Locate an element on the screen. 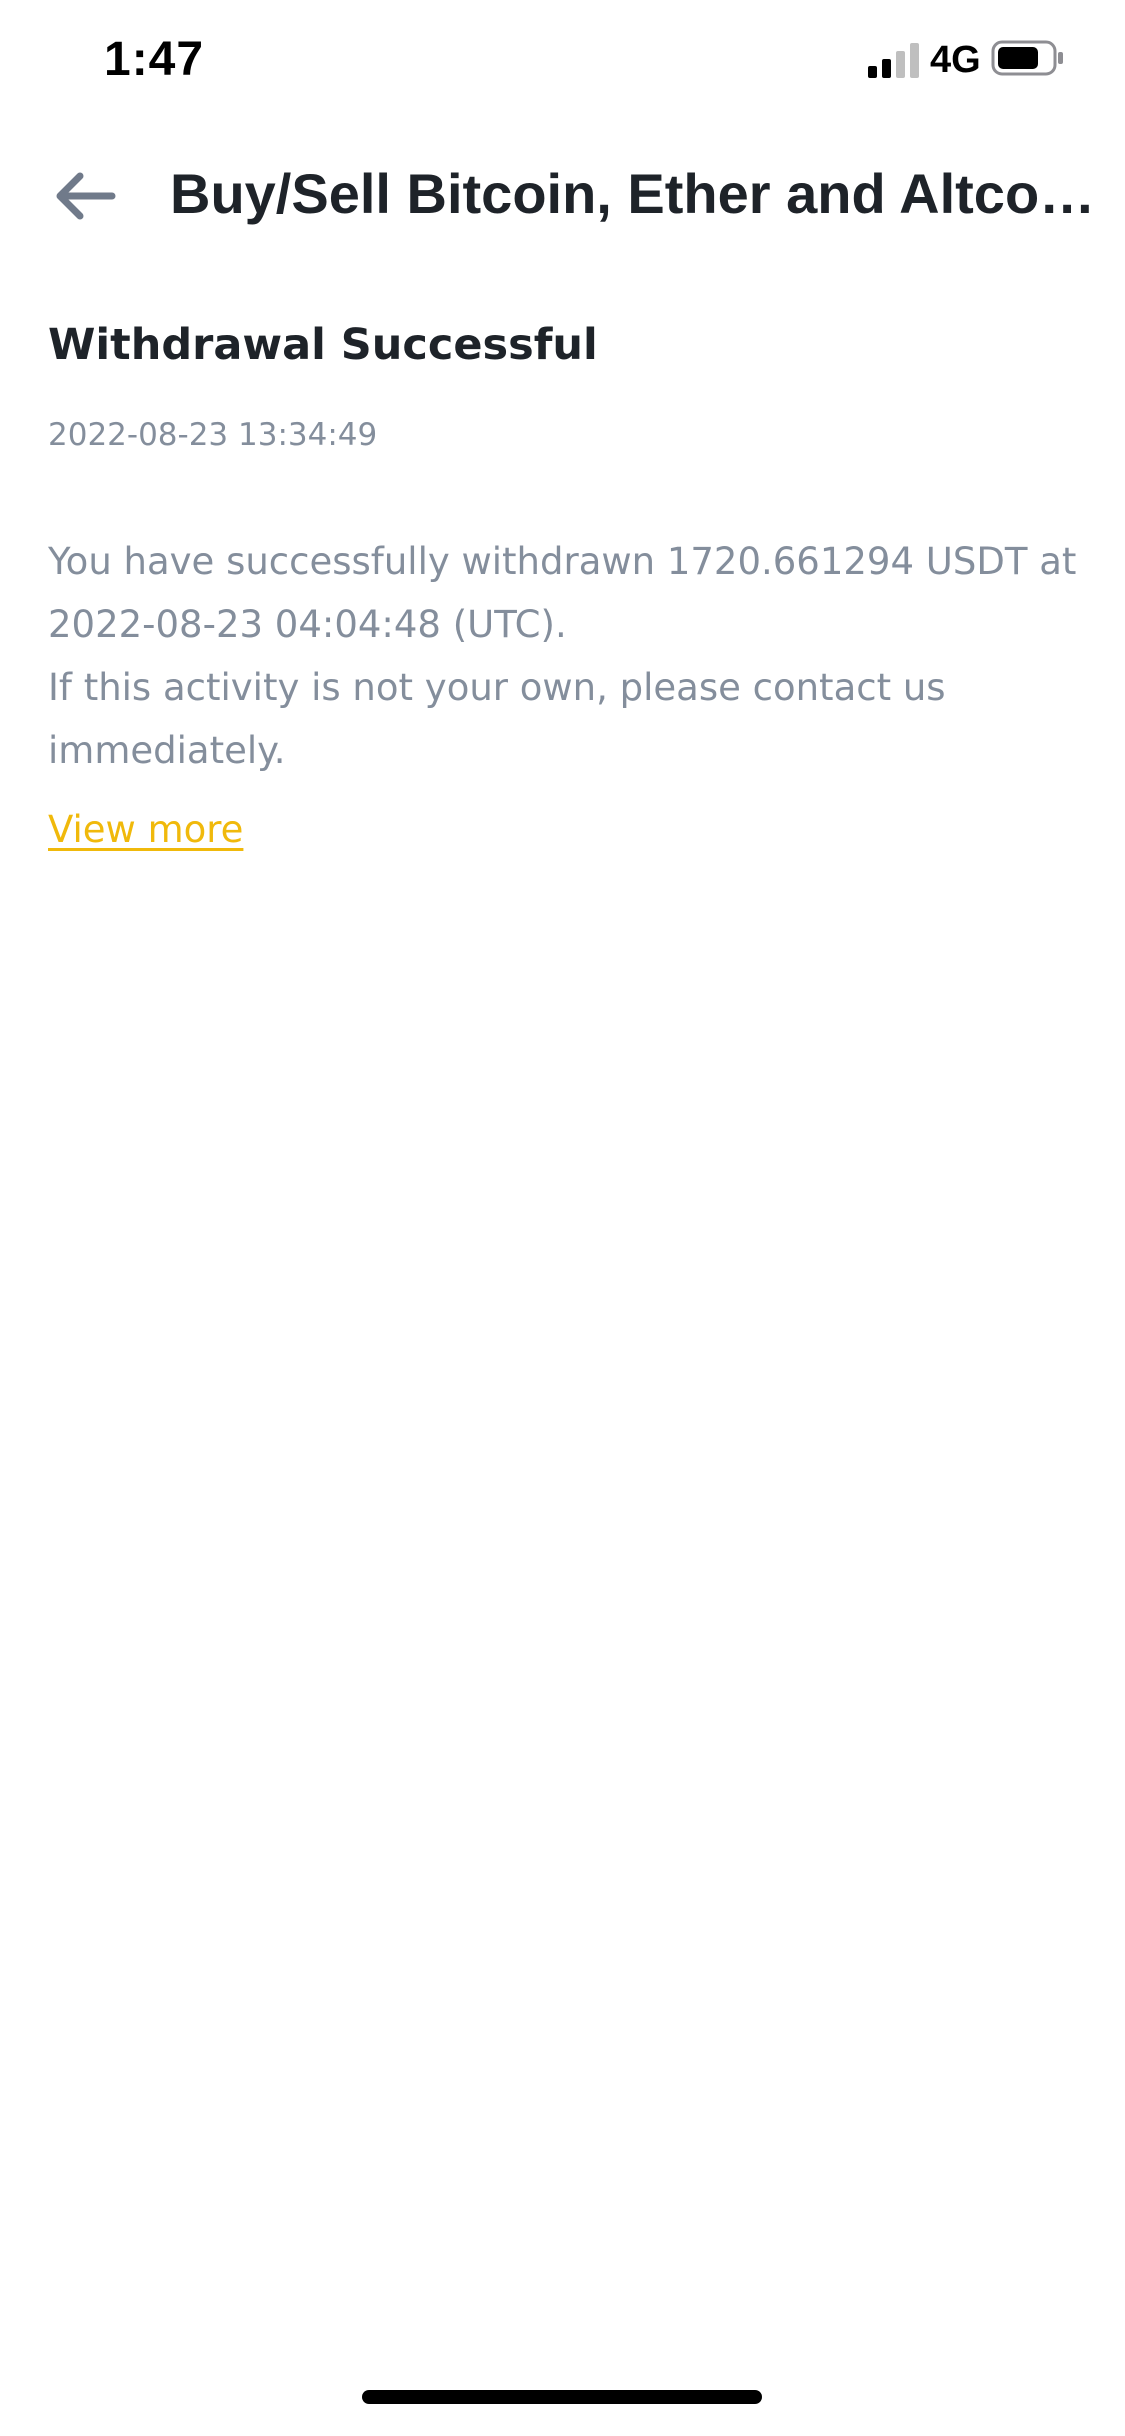 This screenshot has height=2436, width=1125. cellular-signal-icon is located at coordinates (893, 60).